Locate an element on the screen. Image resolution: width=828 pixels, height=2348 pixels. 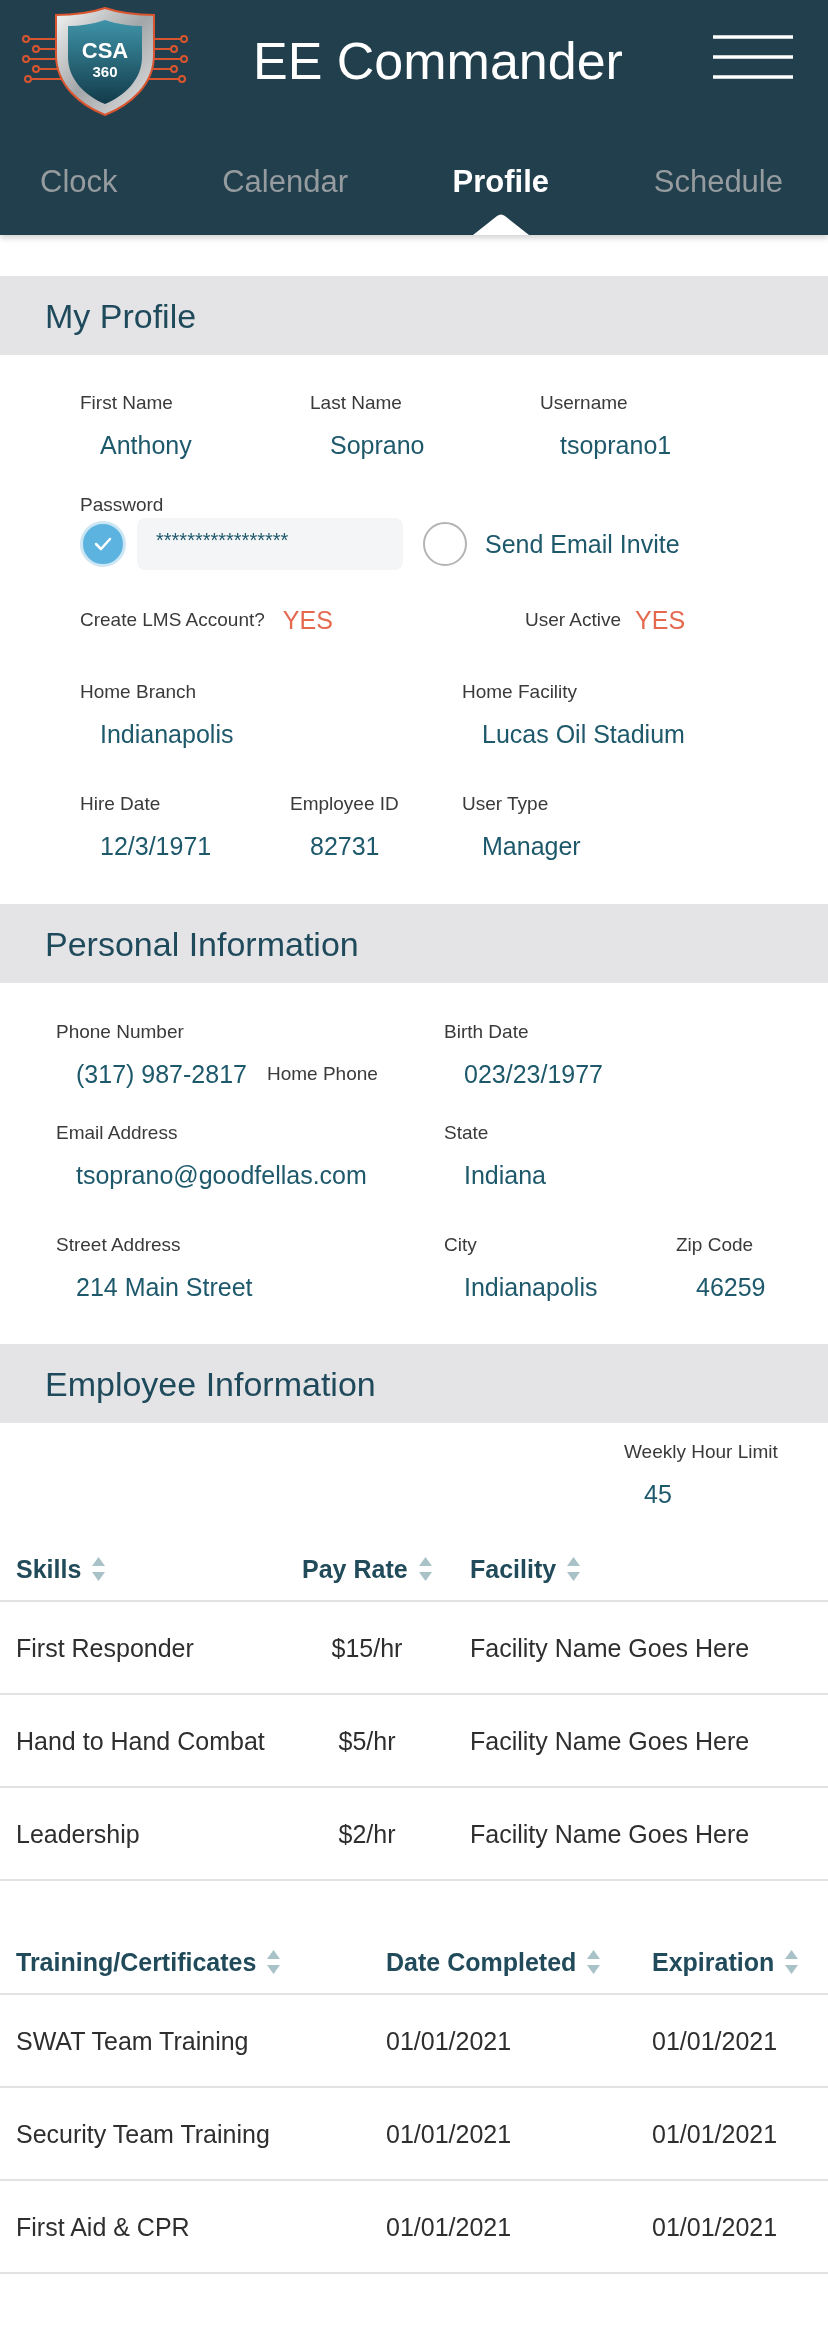
field-label: Weekly Hour Limit is located at coordinates (701, 1452).